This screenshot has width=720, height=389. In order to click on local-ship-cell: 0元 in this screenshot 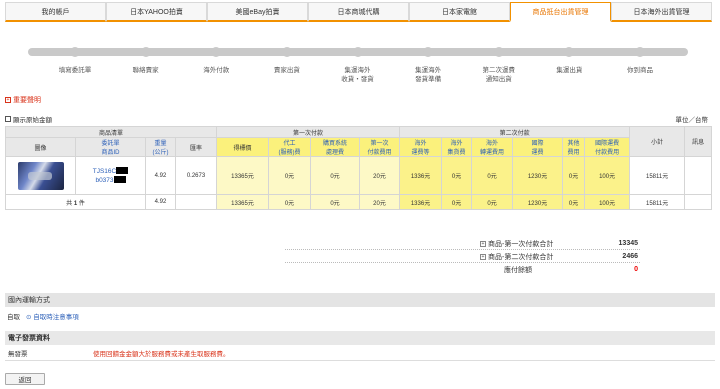, I will do `click(457, 175)`.